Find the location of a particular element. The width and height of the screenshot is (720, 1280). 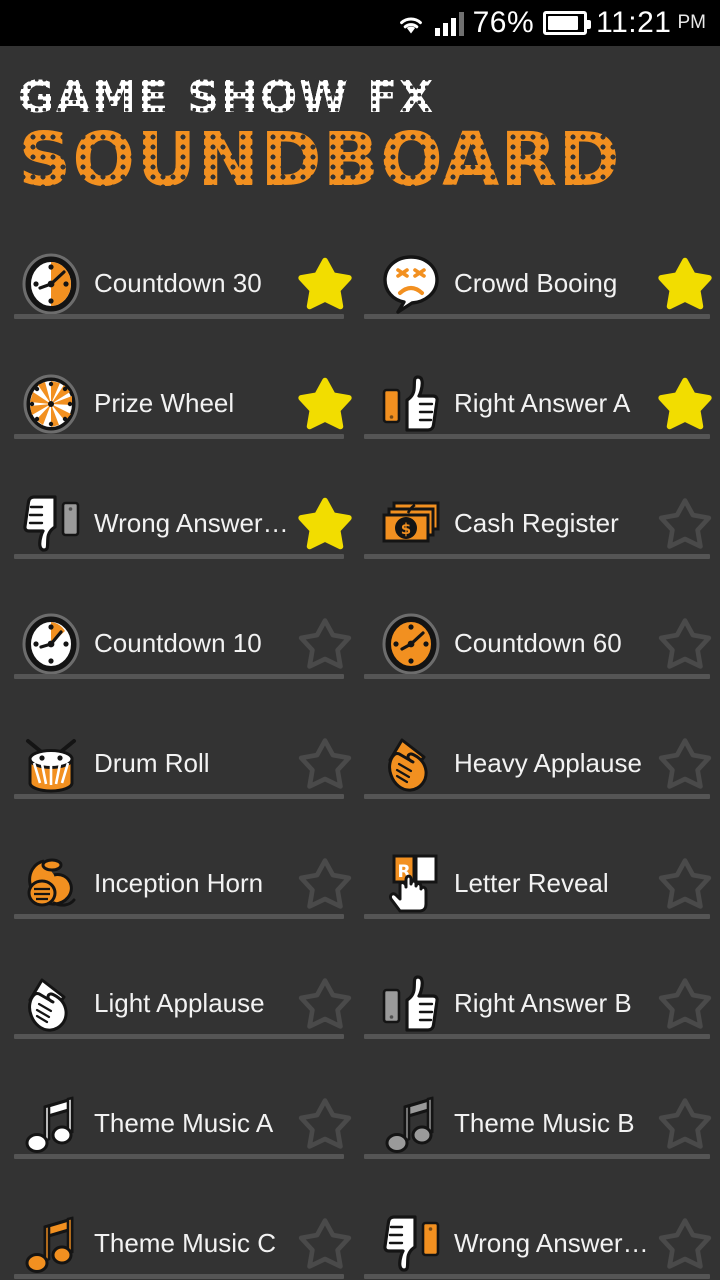

sound-row: Countdown 10 Countdown 60 is located at coordinates (360, 644).